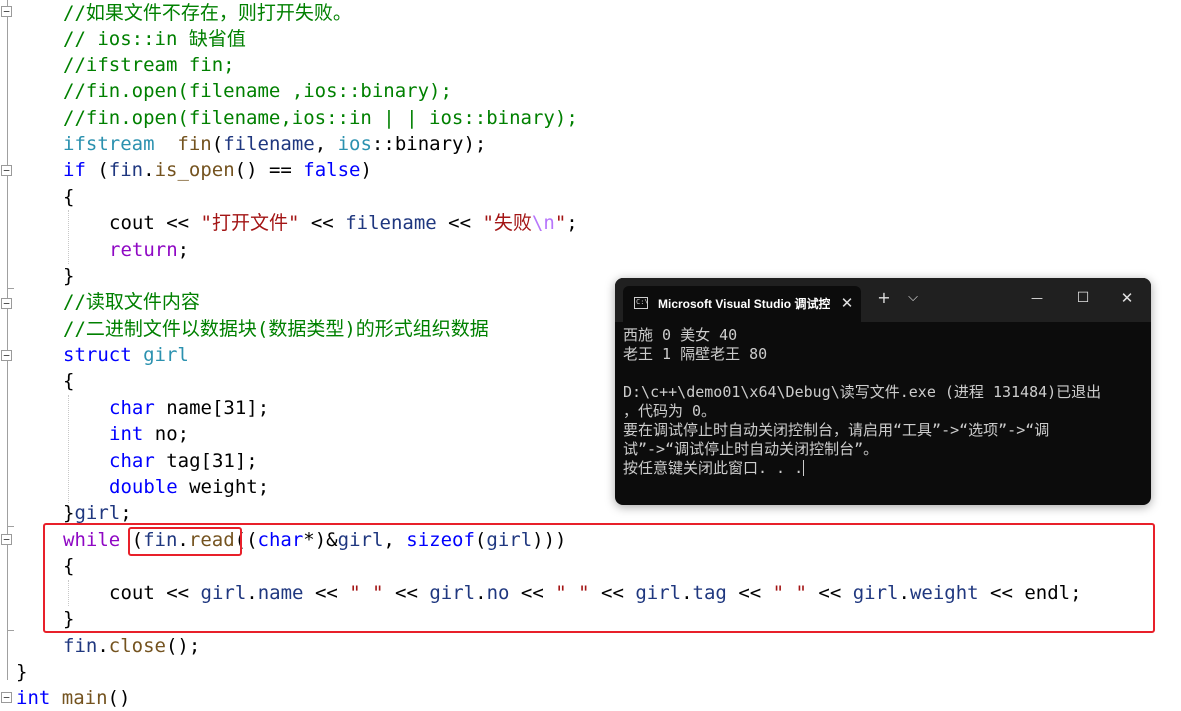 This screenshot has height=711, width=1181. I want to click on code-token: tag[31];, so click(206, 461).